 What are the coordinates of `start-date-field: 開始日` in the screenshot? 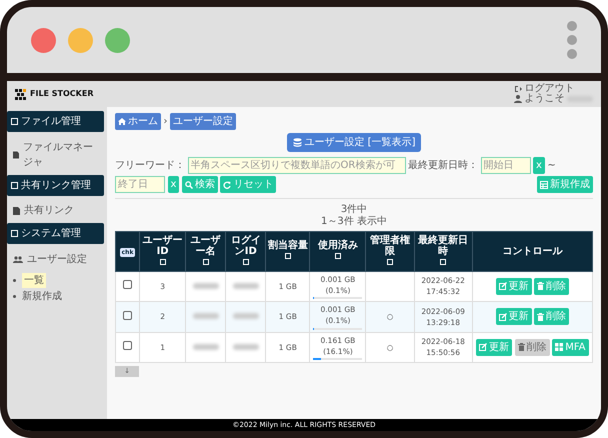 It's located at (505, 165).